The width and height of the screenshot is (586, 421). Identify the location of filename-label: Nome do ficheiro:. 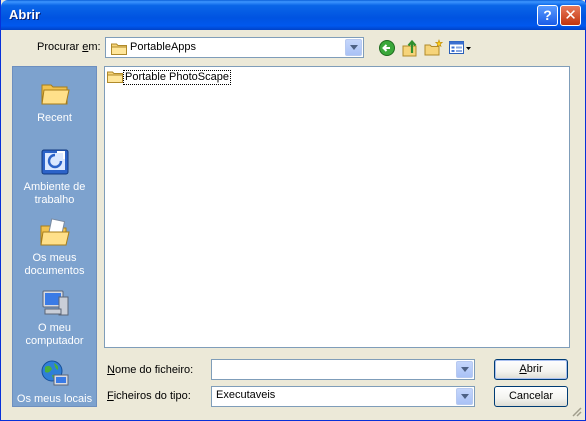
(150, 370).